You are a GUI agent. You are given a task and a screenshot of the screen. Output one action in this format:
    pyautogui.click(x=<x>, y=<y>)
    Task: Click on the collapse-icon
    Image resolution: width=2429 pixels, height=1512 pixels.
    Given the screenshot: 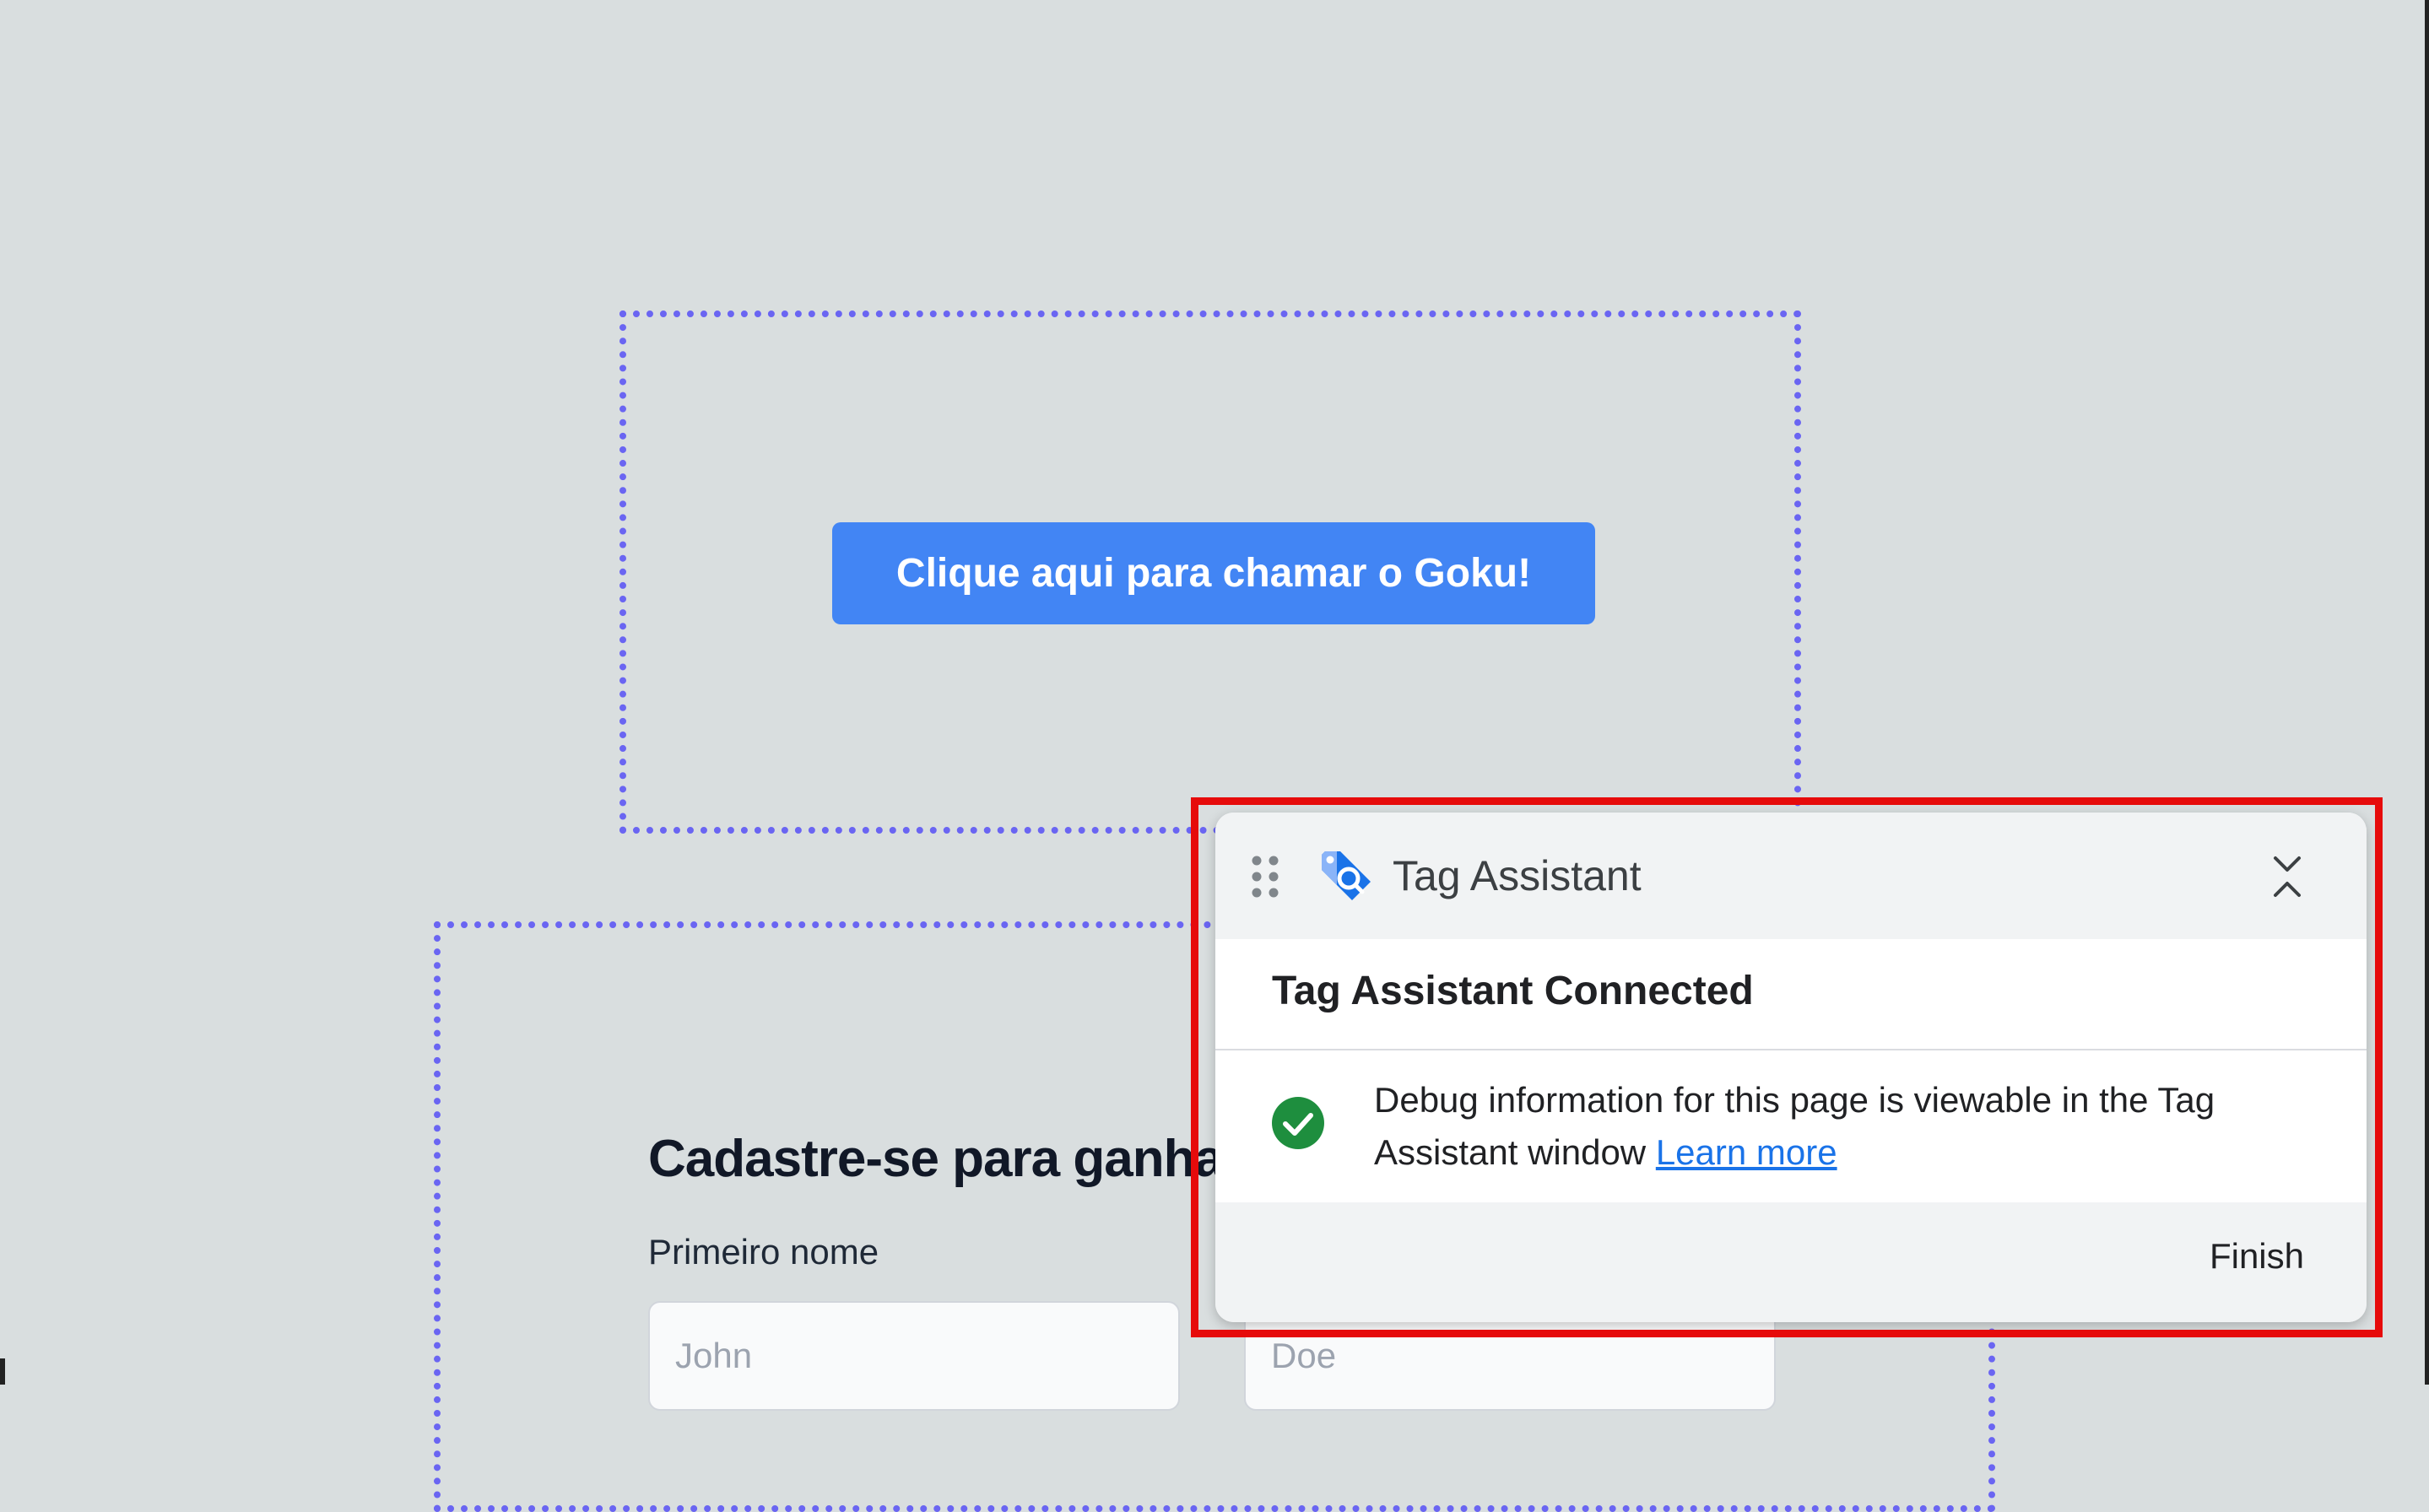 What is the action you would take?
    pyautogui.click(x=2287, y=877)
    